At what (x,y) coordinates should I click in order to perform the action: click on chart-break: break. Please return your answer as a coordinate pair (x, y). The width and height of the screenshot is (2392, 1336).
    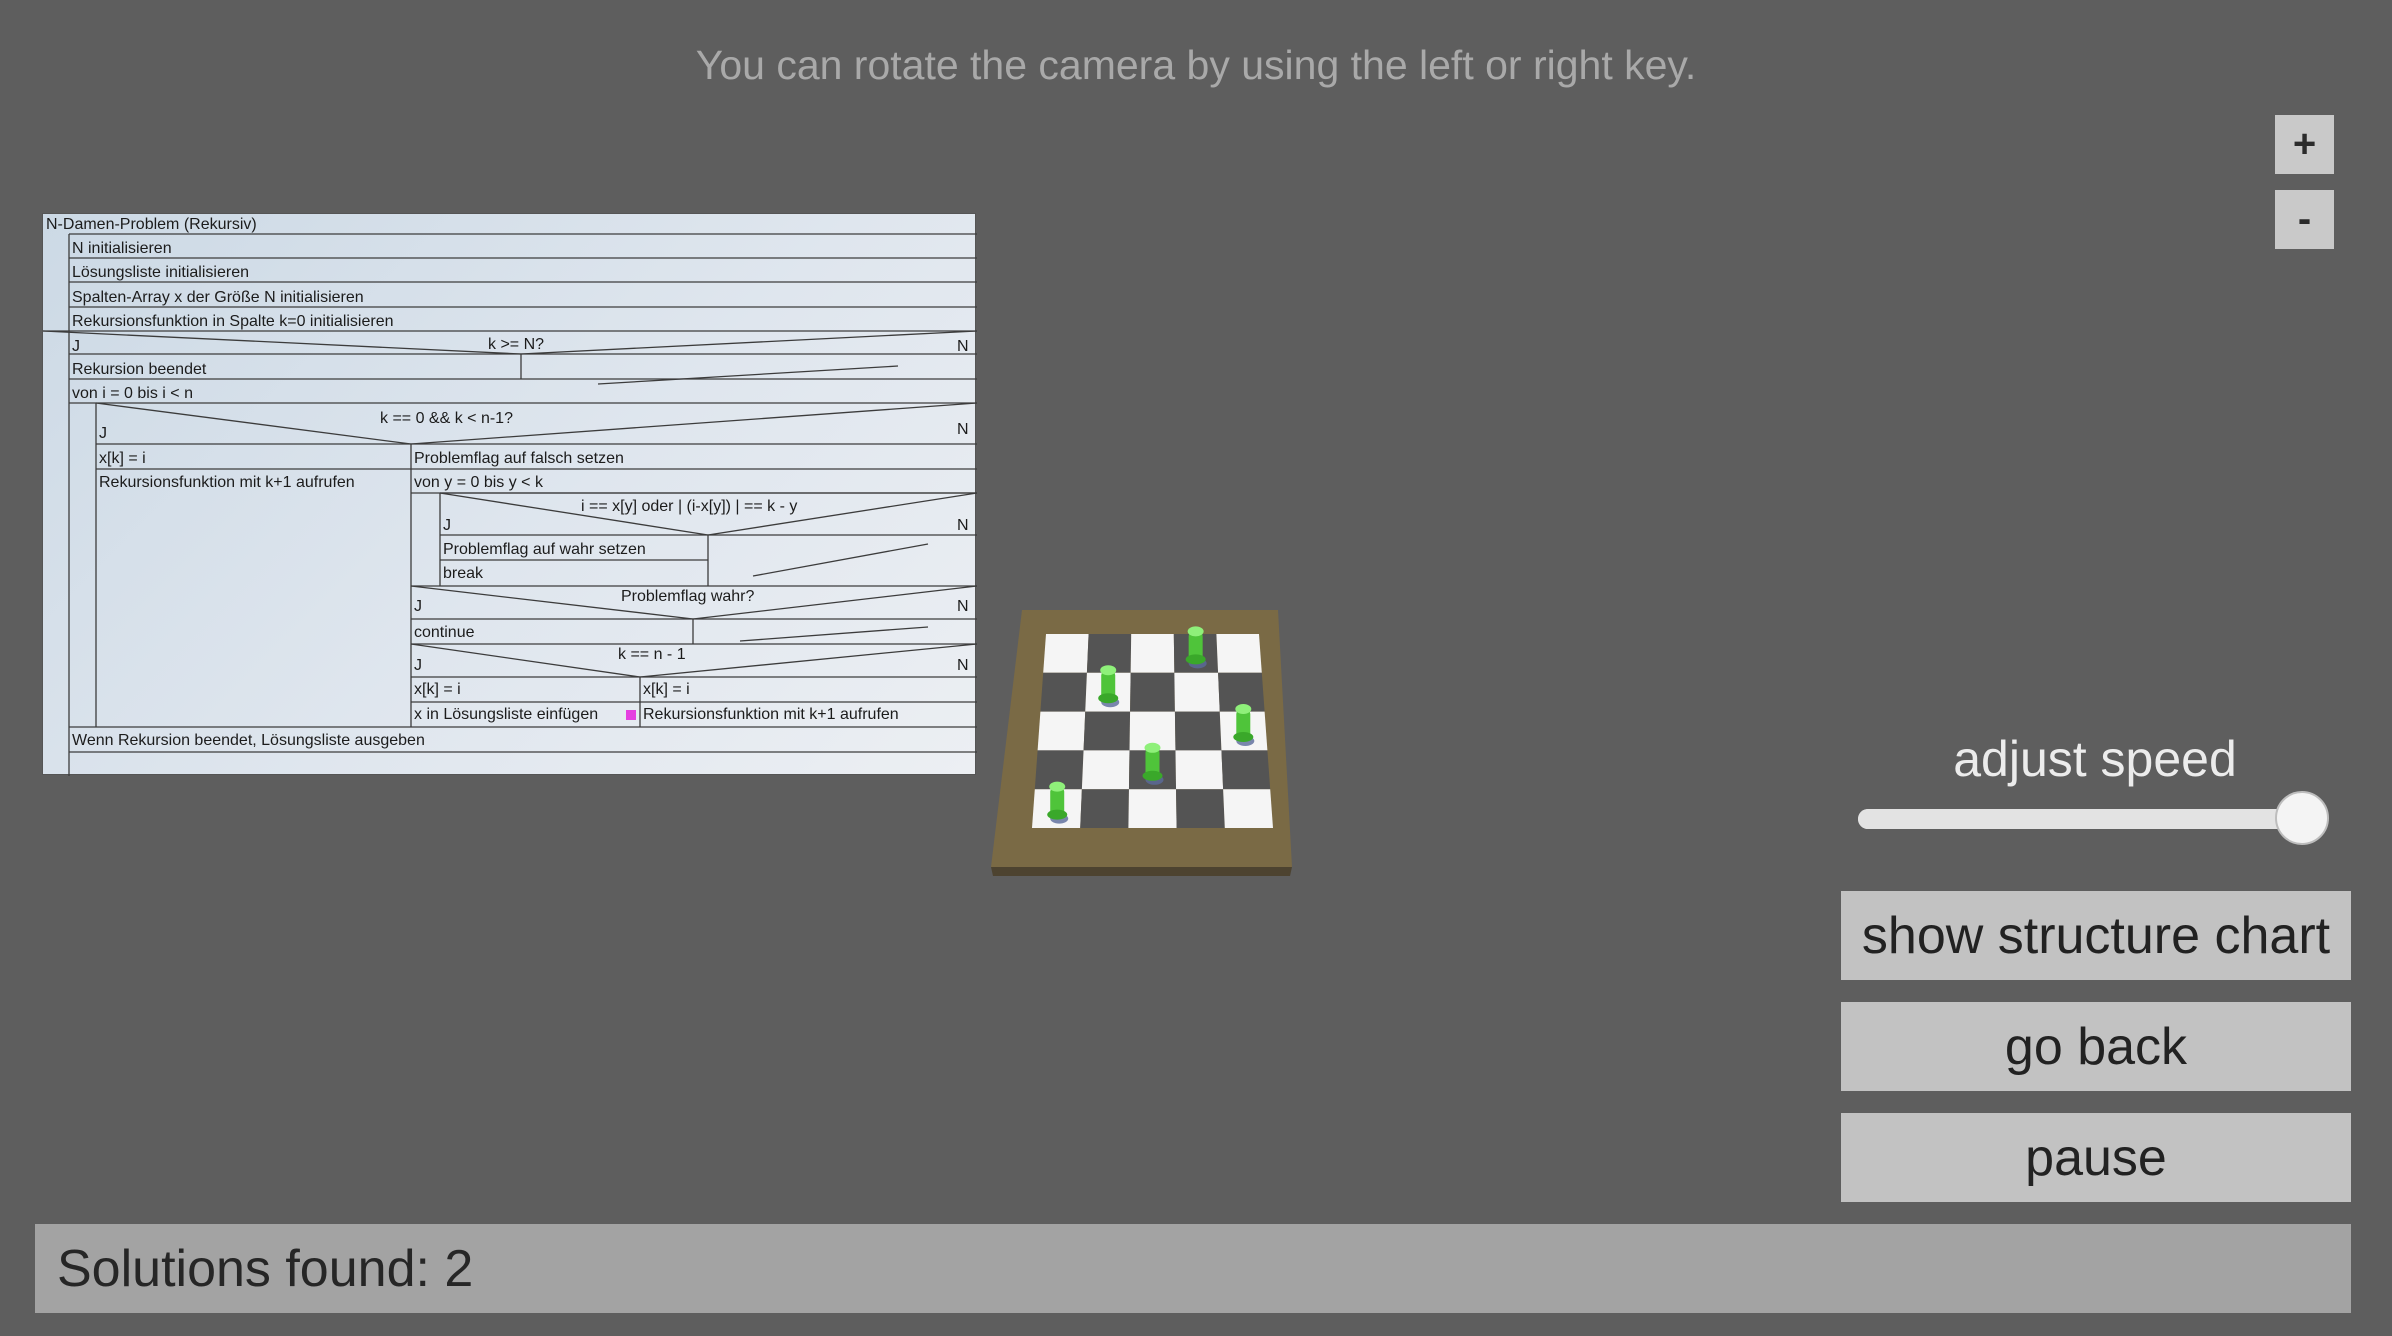
    Looking at the image, I should click on (463, 573).